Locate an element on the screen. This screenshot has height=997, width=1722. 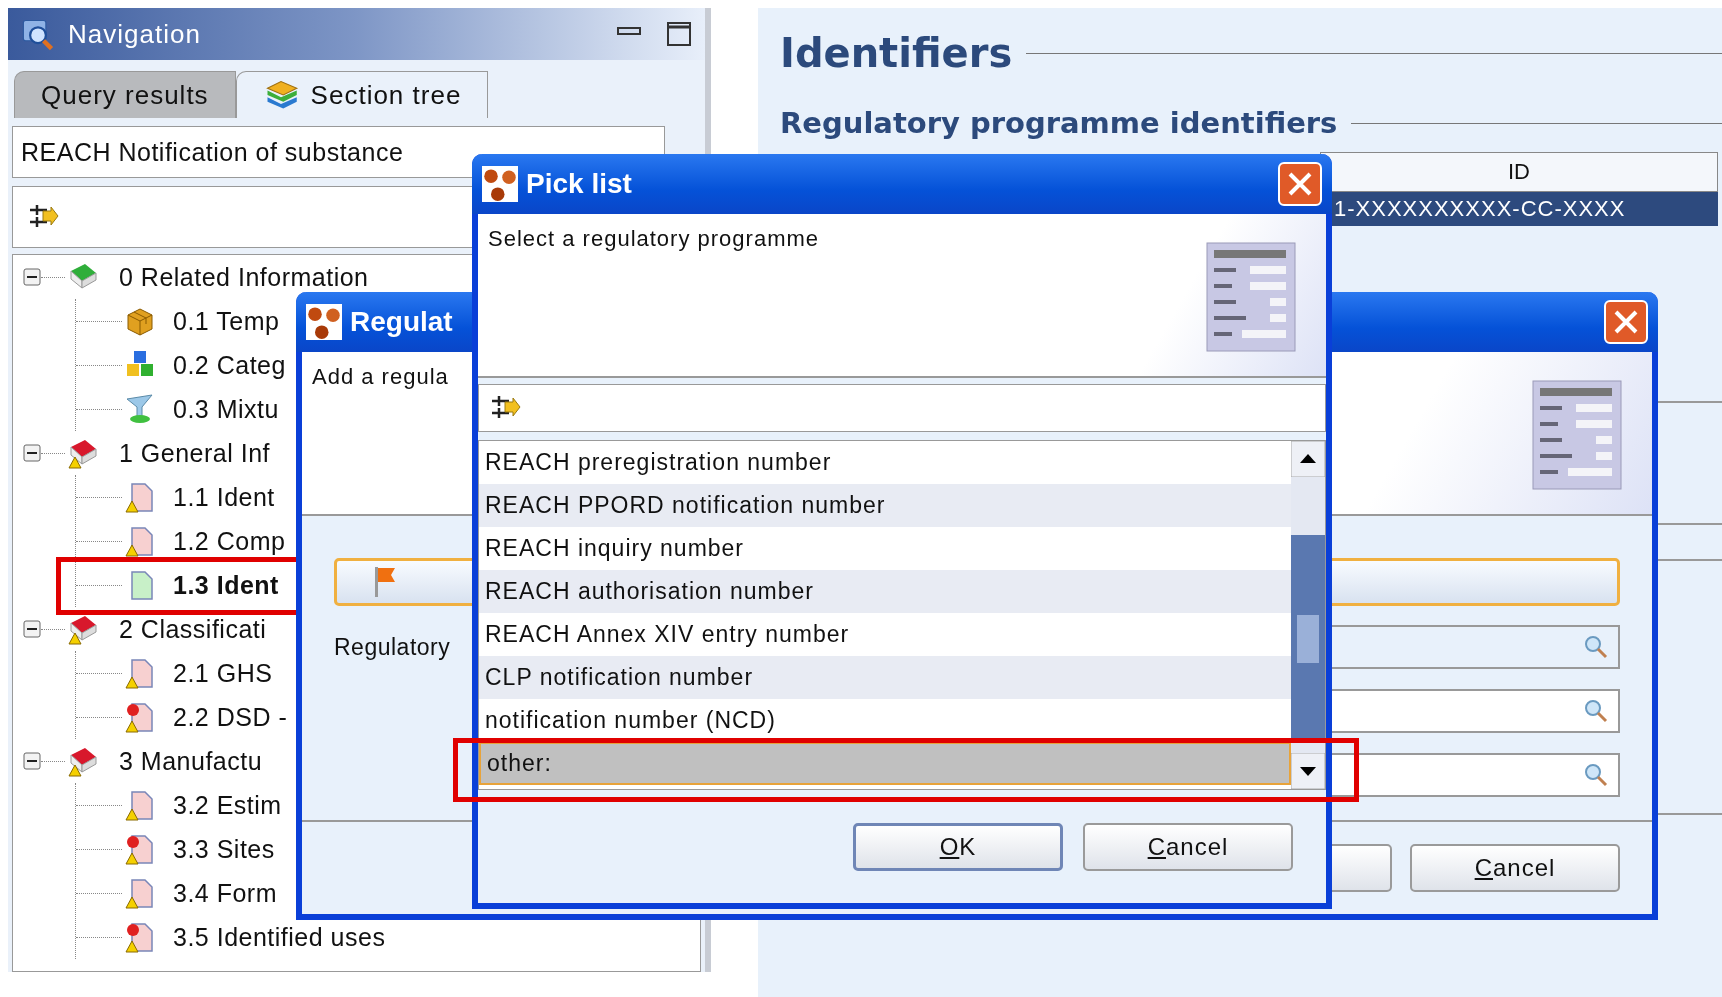
list-item: REACH PPORD notification number is located at coordinates (885, 505).